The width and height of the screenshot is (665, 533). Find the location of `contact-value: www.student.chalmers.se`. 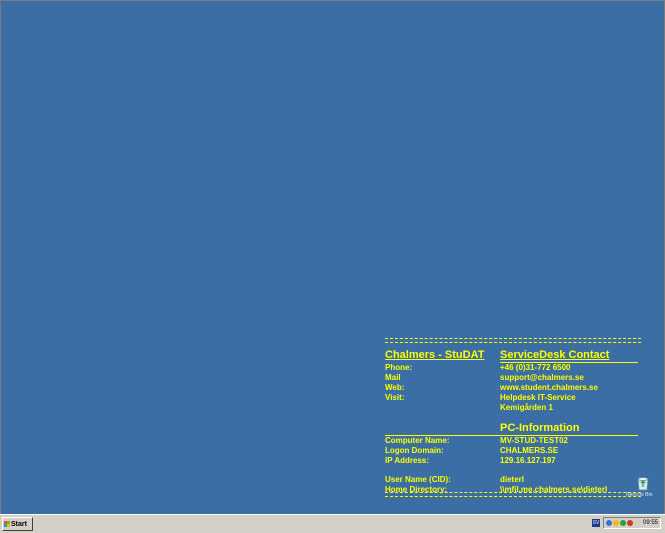

contact-value: www.student.chalmers.se is located at coordinates (549, 387).